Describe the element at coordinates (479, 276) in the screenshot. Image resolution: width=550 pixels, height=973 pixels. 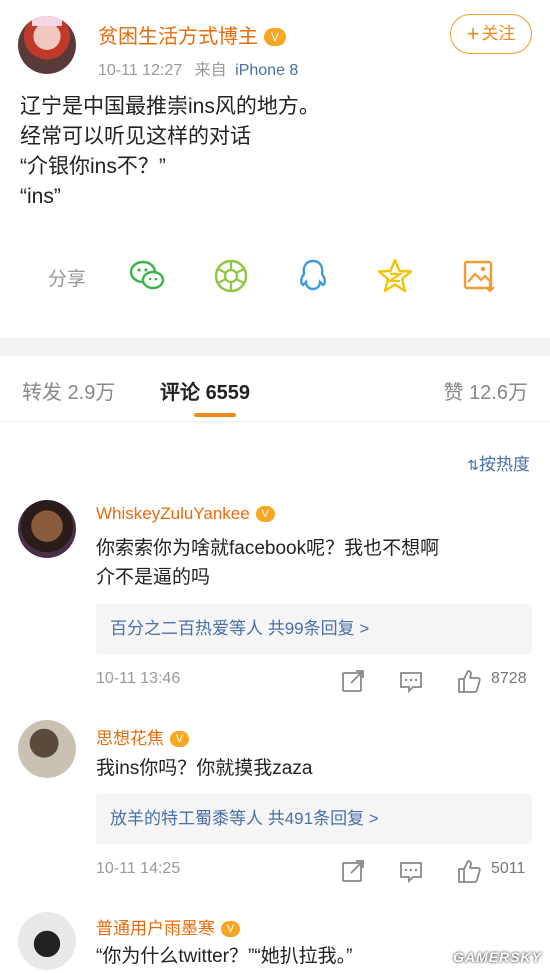
I see `save-image-icon` at that location.